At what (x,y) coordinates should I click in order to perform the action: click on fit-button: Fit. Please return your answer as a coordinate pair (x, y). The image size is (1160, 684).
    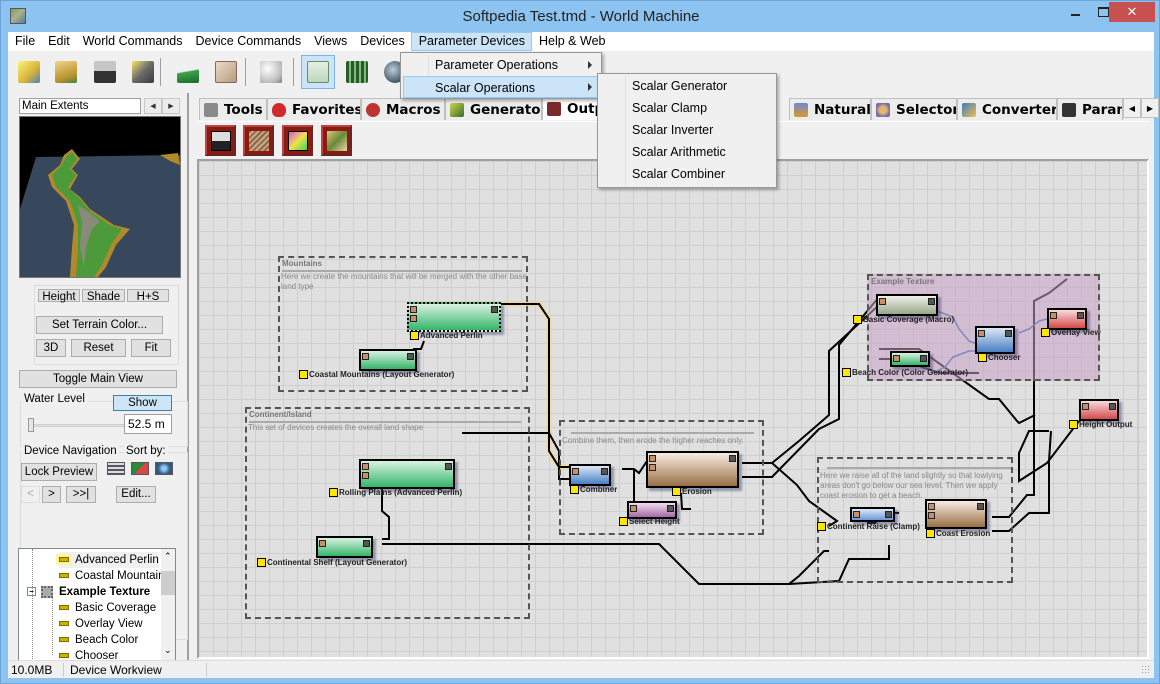
    Looking at the image, I should click on (151, 348).